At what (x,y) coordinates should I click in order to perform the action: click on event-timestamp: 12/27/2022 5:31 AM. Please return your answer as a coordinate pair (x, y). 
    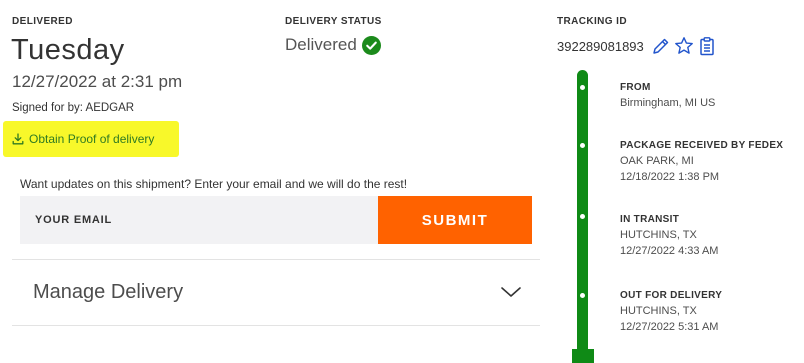
    Looking at the image, I should click on (669, 327).